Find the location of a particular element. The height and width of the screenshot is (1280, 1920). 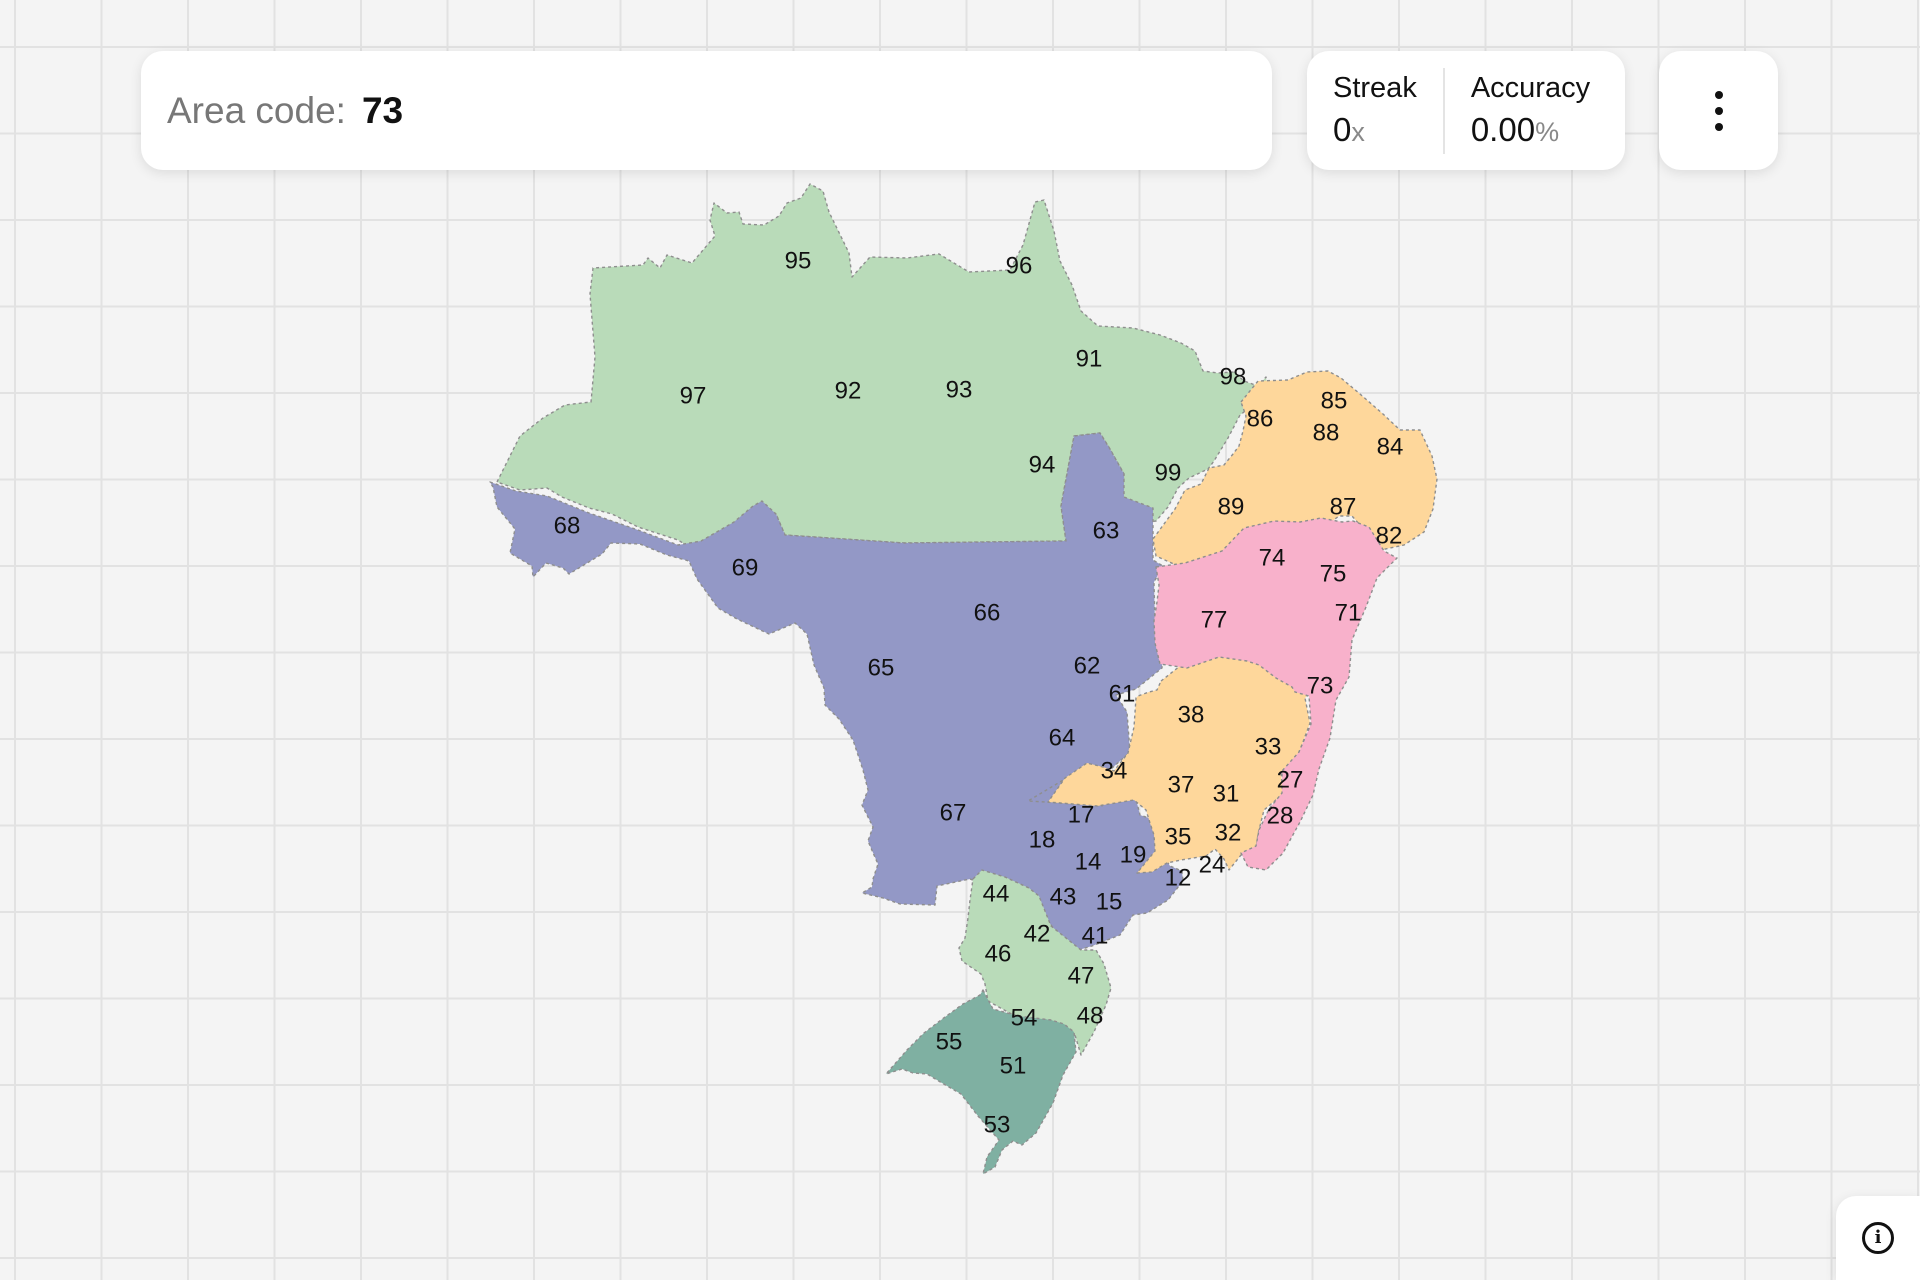

area-code-label: 61 is located at coordinates (1122, 693).